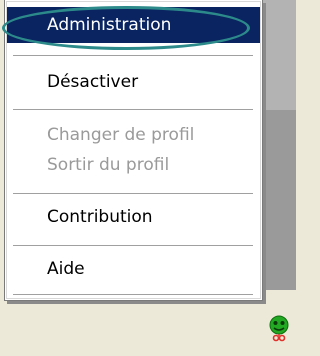 The width and height of the screenshot is (320, 356). What do you see at coordinates (126, 28) in the screenshot?
I see `highlight-annotation` at bounding box center [126, 28].